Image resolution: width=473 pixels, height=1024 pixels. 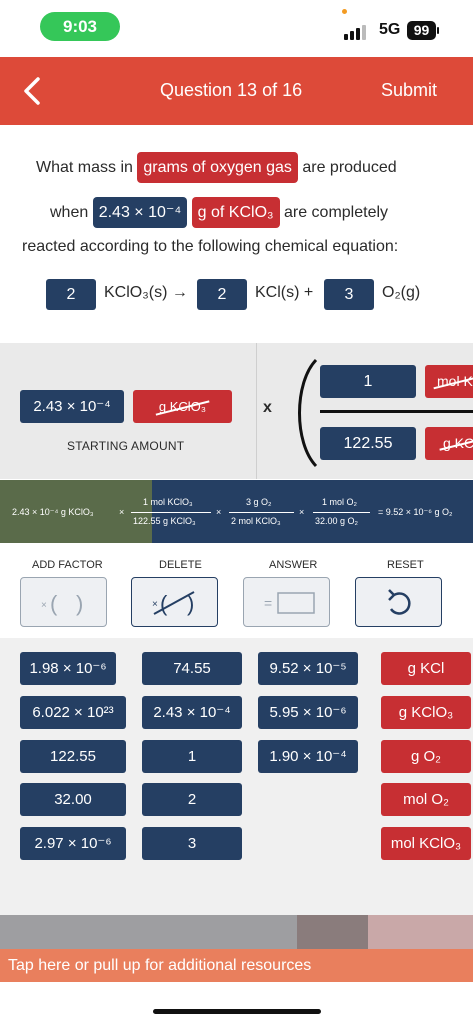 I want to click on value-tile: 1.98 × 10⁻⁶, so click(x=68, y=668).